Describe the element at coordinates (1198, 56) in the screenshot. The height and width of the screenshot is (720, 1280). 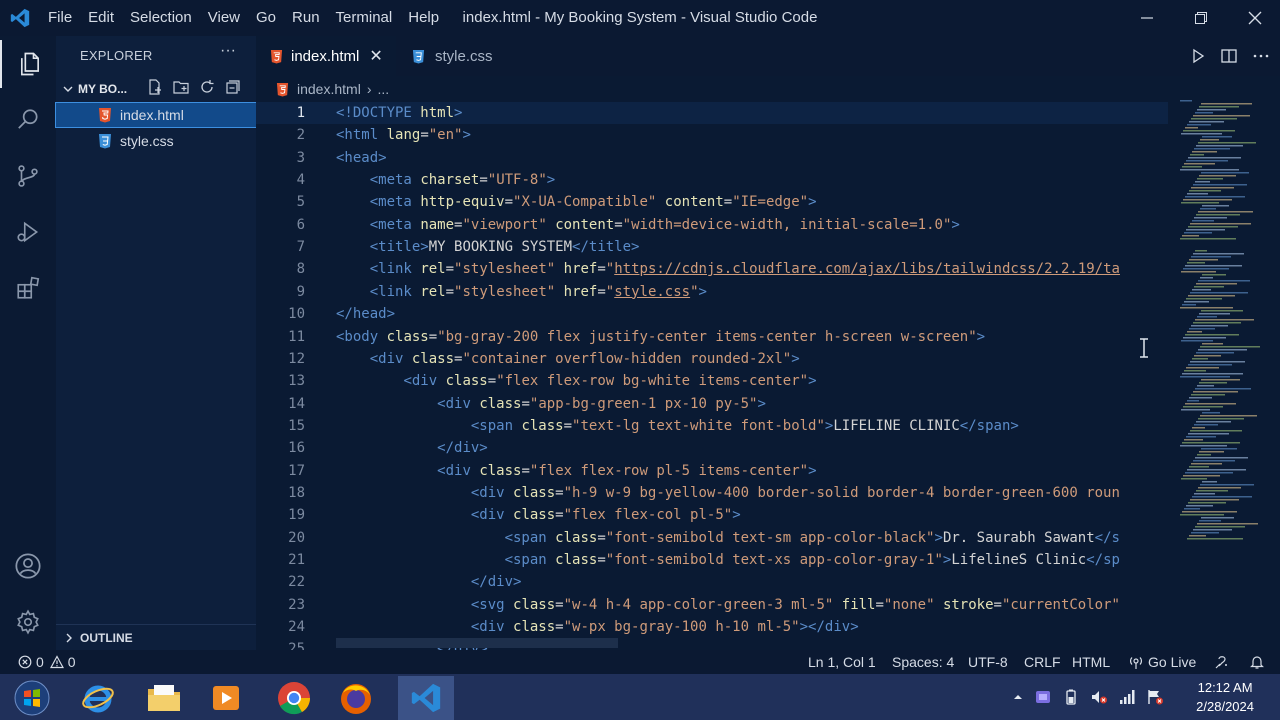
I see `run-icon` at that location.